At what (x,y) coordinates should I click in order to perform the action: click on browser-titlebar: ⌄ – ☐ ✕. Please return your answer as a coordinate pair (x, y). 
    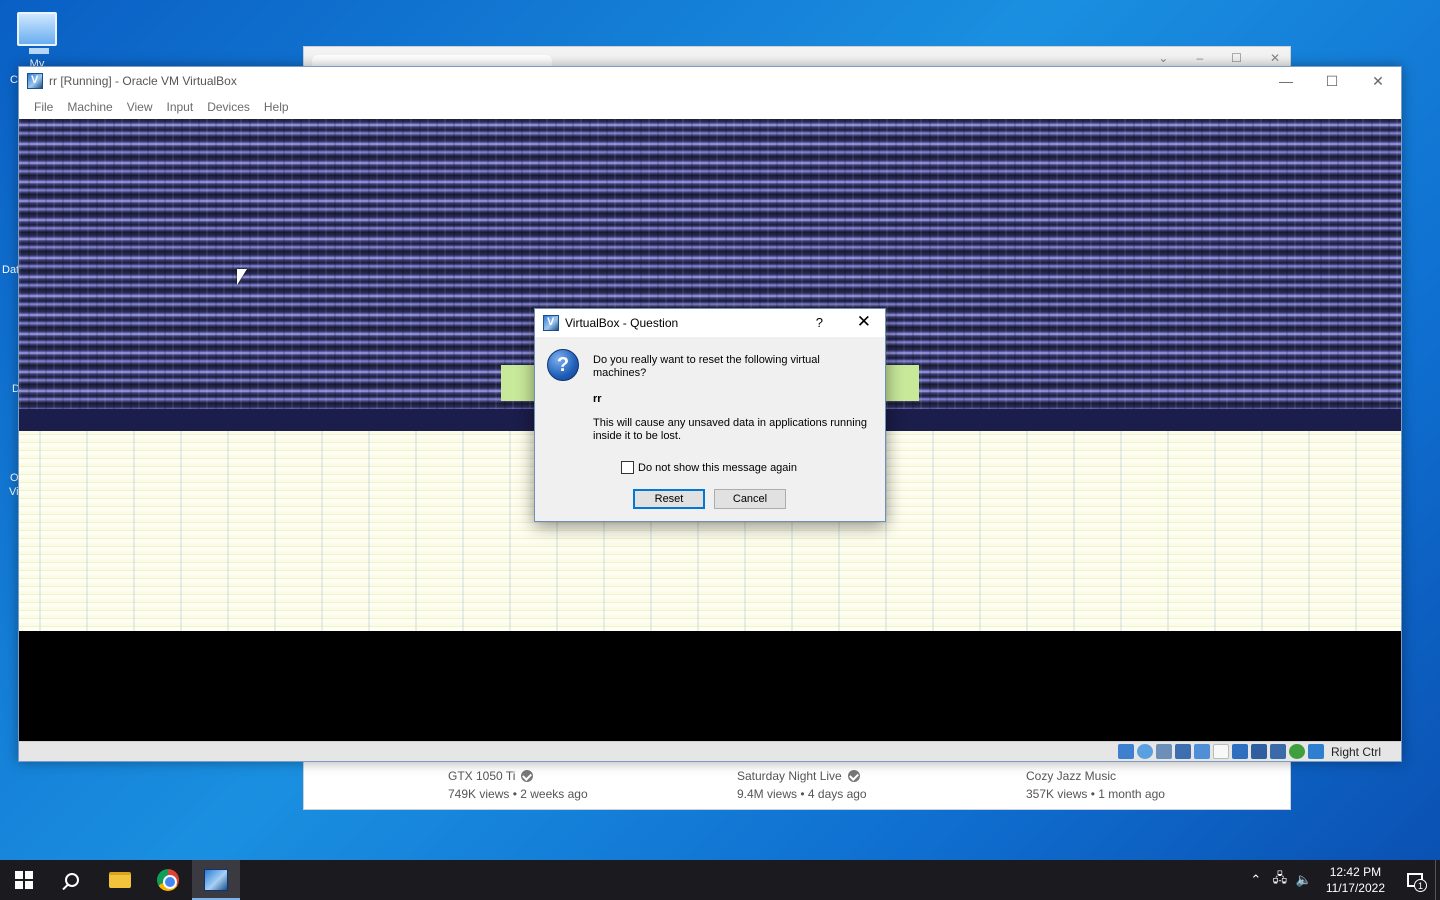
    Looking at the image, I should click on (797, 57).